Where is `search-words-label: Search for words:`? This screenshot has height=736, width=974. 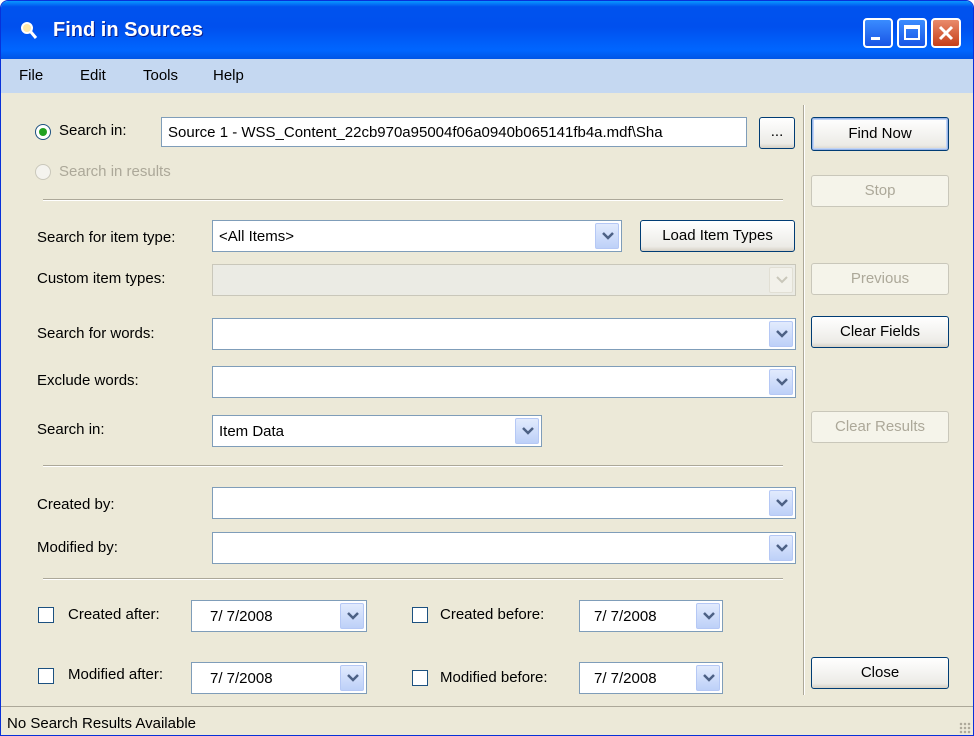 search-words-label: Search for words: is located at coordinates (96, 333).